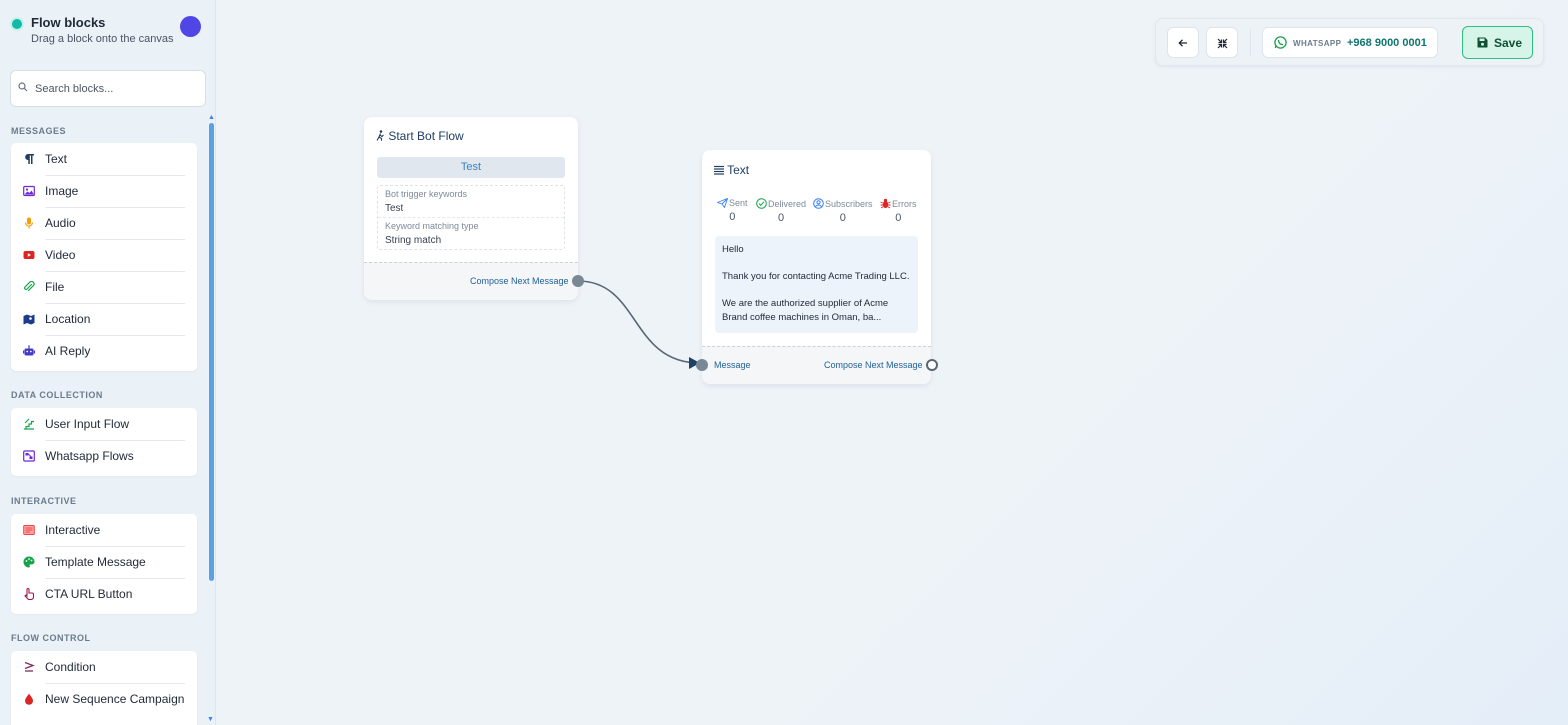 Image resolution: width=1568 pixels, height=725 pixels. I want to click on block-item-image: Image, so click(104, 191).